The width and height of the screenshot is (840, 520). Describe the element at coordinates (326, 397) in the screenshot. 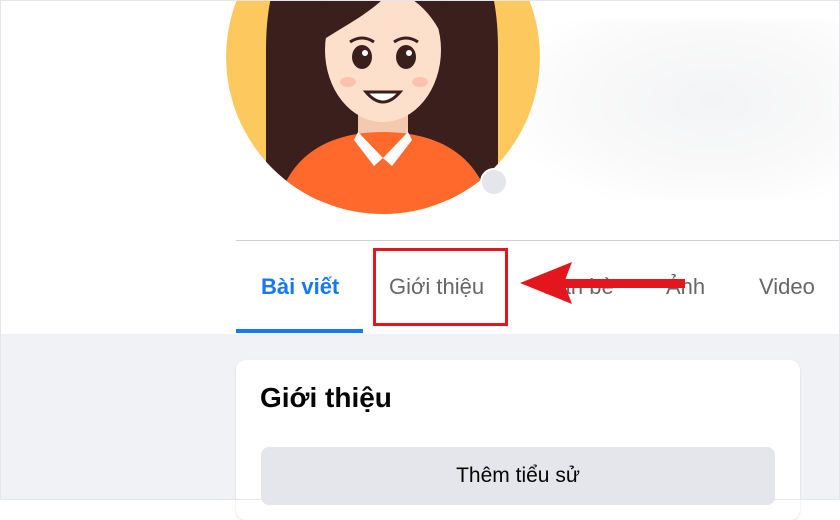

I see `intro-card-title: Giới thiệu` at that location.